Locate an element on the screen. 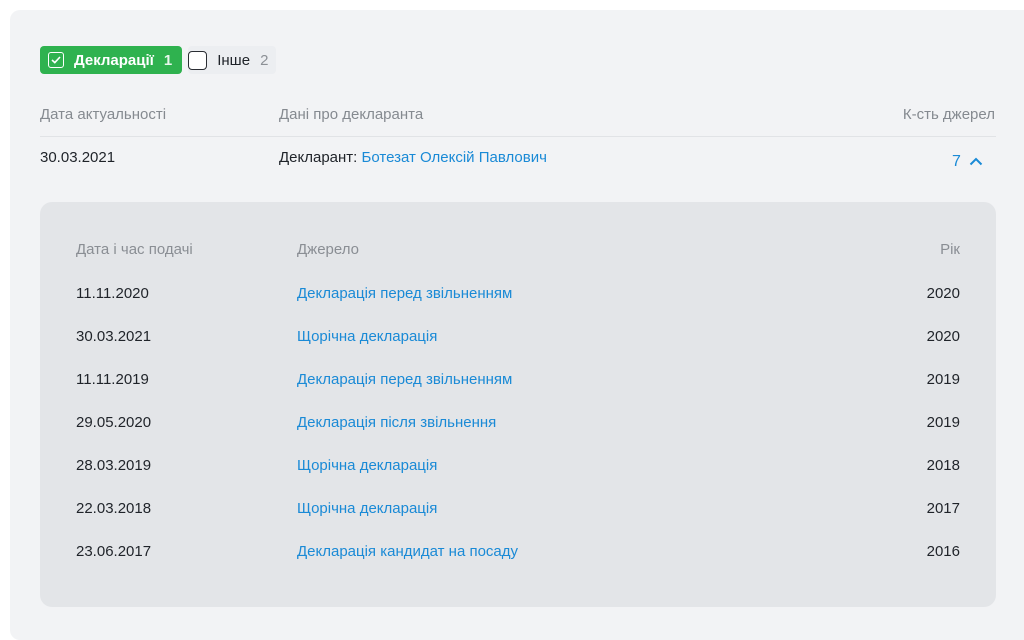 The image size is (1024, 640). sources-toggle: 7 is located at coordinates (967, 162).